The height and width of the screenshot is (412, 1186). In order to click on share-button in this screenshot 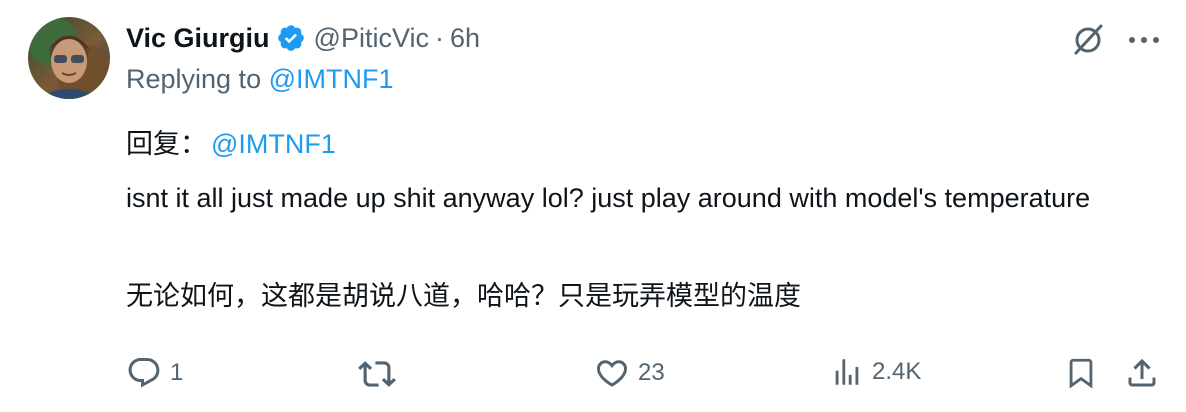, I will do `click(1142, 373)`.